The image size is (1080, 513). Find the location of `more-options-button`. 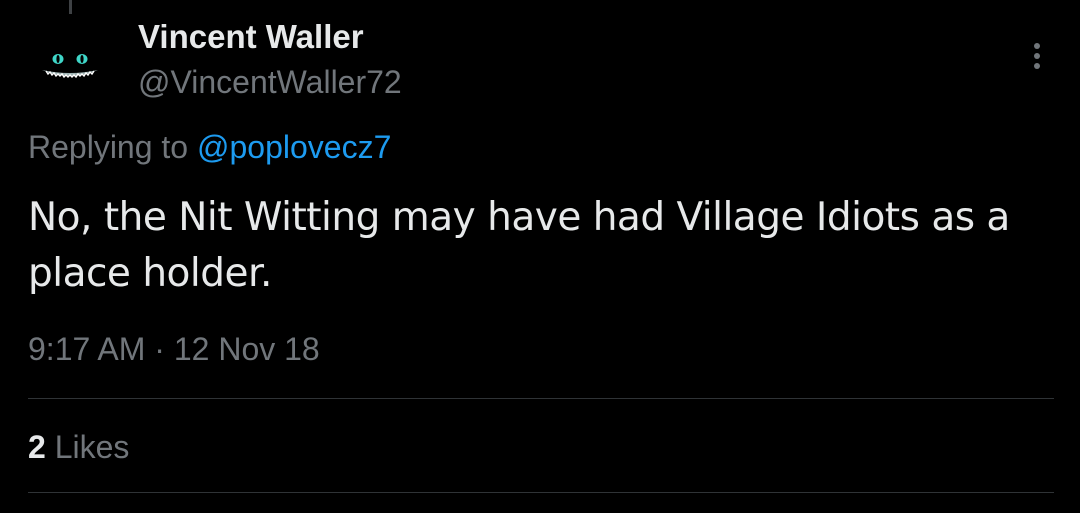

more-options-button is located at coordinates (1037, 56).